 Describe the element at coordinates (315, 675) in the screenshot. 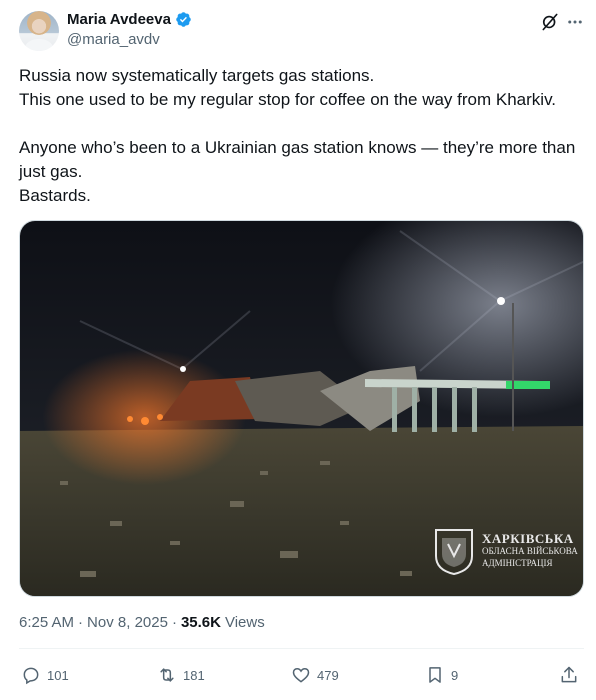

I see `like-button: 479` at that location.